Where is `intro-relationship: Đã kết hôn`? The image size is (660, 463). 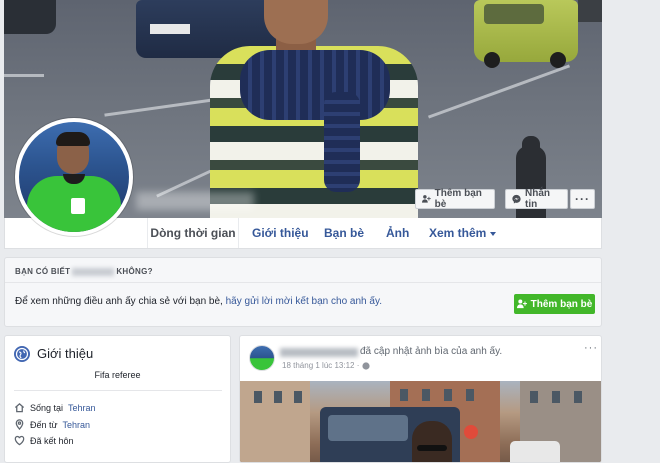
intro-relationship: Đã kết hôn is located at coordinates (44, 440).